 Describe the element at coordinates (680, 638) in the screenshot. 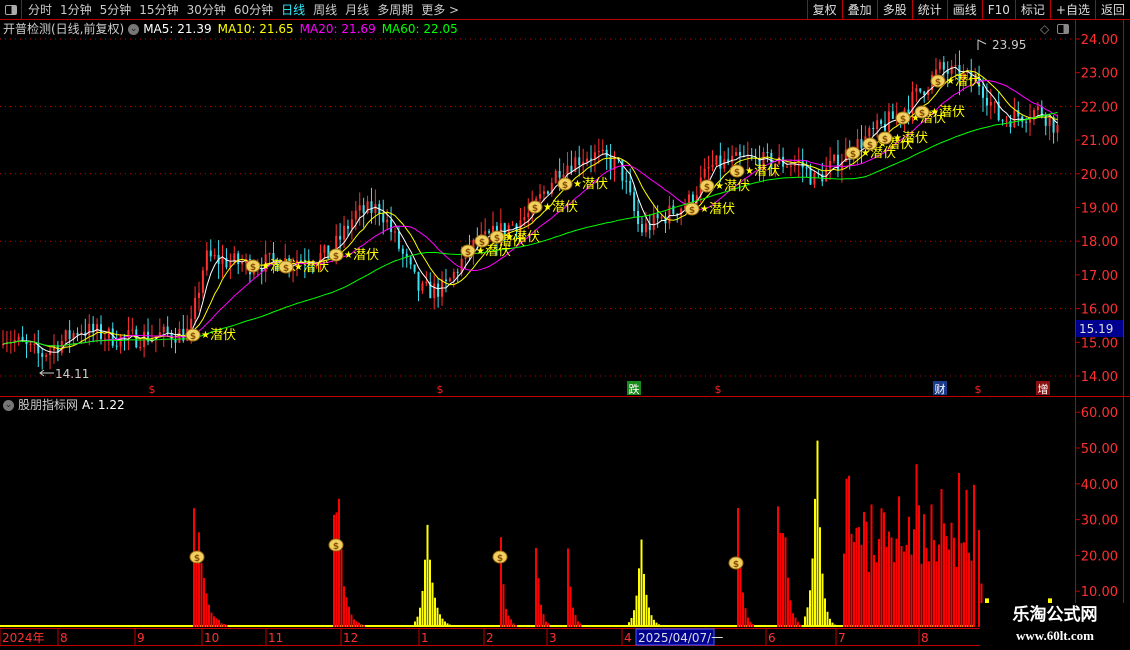

I see `date-cursor-label: 2025/04/07/一` at that location.